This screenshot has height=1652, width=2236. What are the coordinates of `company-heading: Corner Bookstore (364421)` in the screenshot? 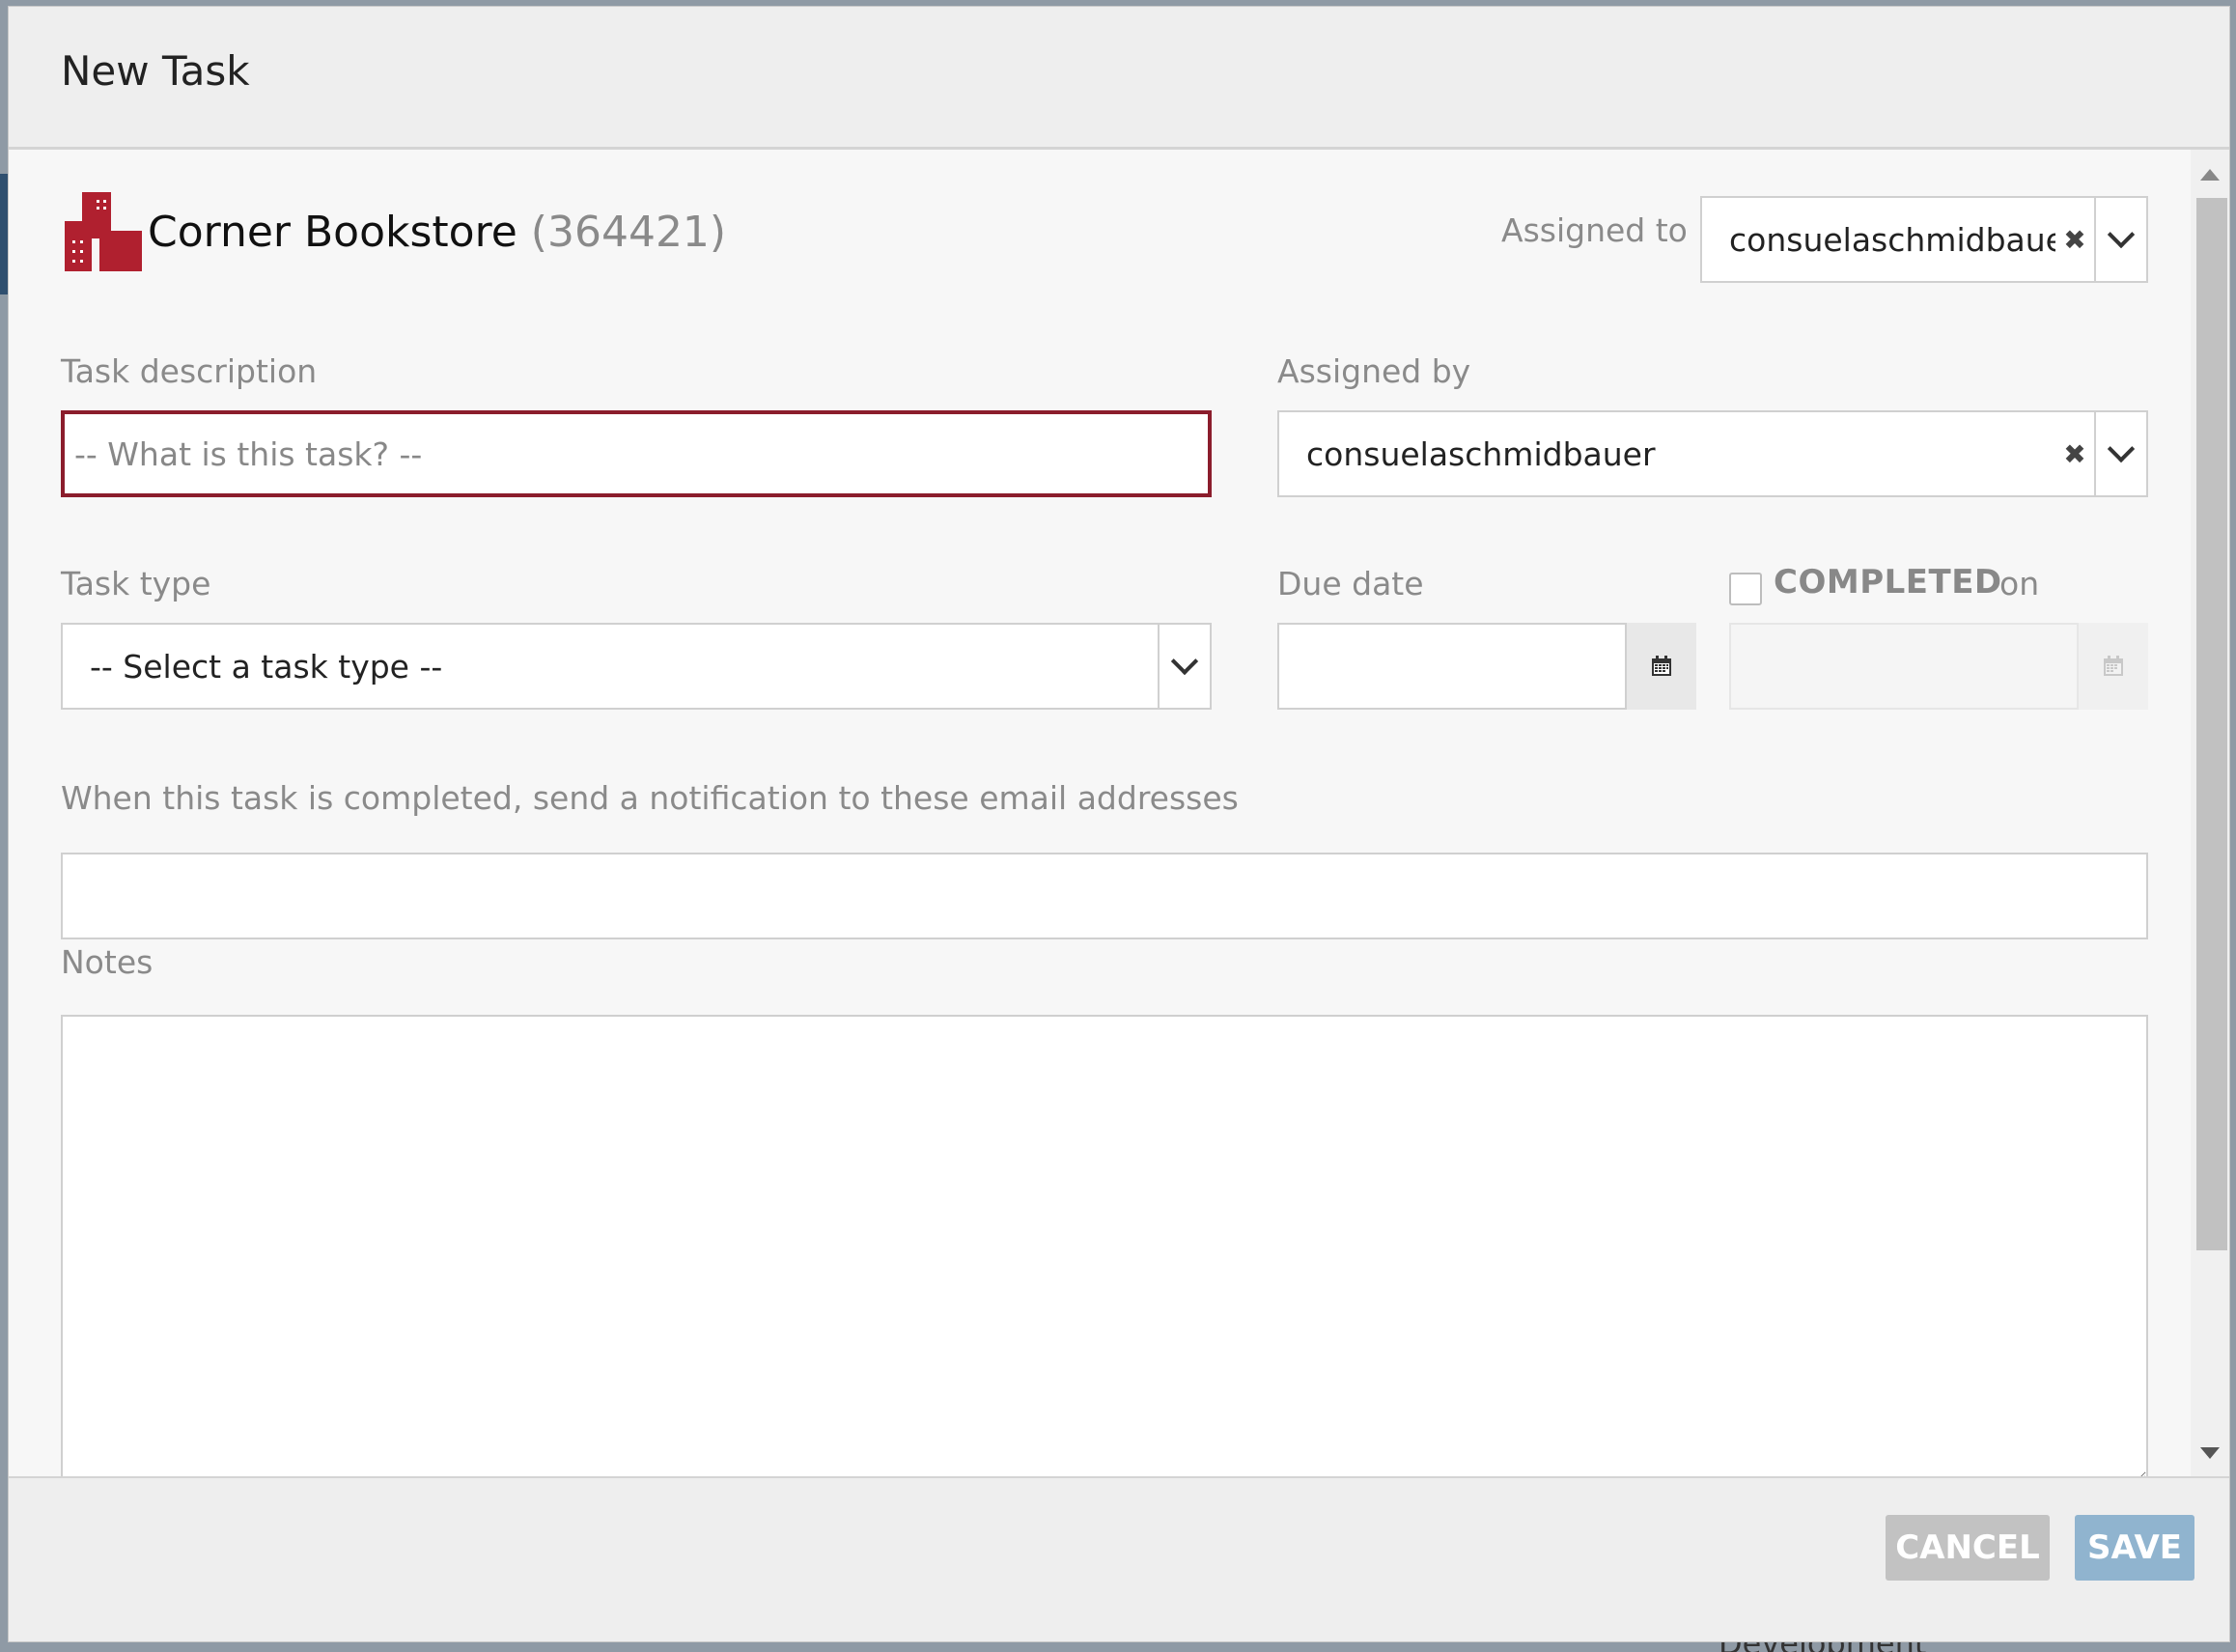 It's located at (395, 232).